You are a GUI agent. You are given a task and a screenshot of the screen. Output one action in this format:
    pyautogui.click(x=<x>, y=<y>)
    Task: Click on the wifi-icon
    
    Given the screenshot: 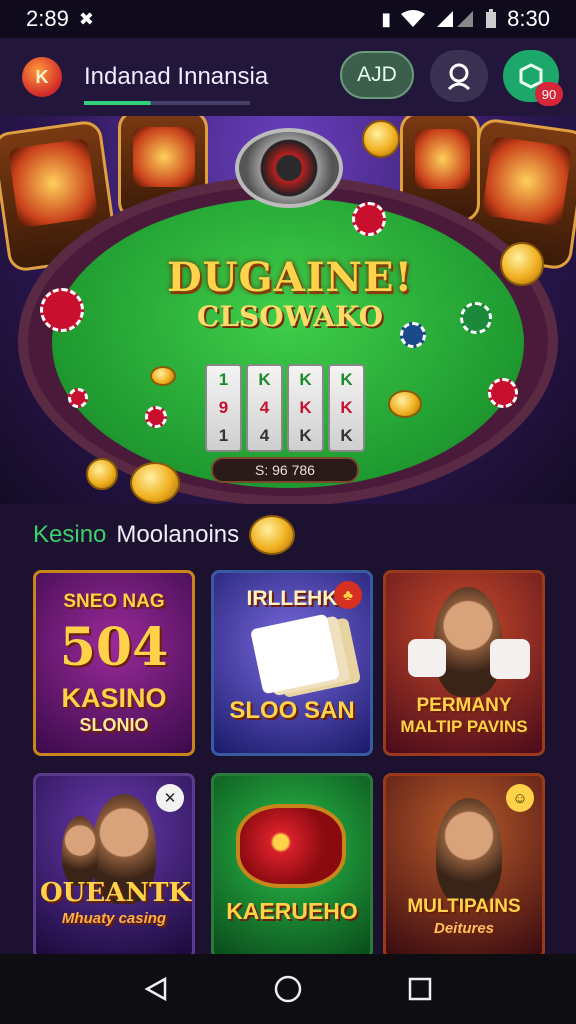 What is the action you would take?
    pyautogui.click(x=413, y=18)
    